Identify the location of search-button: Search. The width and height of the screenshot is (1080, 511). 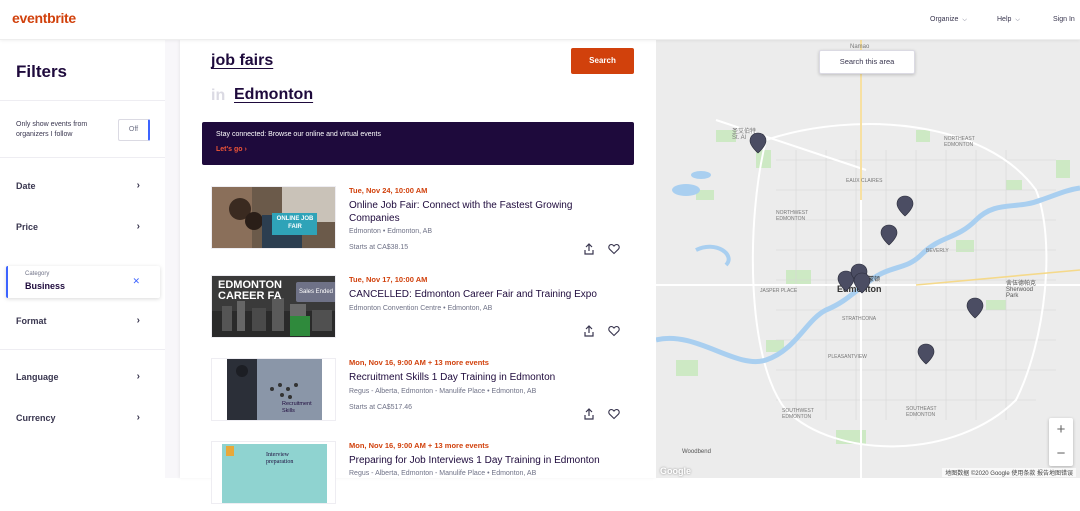
(602, 61).